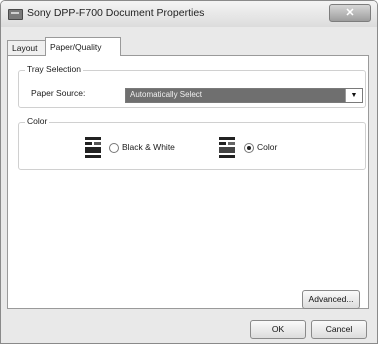 The height and width of the screenshot is (344, 378). What do you see at coordinates (339, 329) in the screenshot?
I see `cancel-button: Cancel` at bounding box center [339, 329].